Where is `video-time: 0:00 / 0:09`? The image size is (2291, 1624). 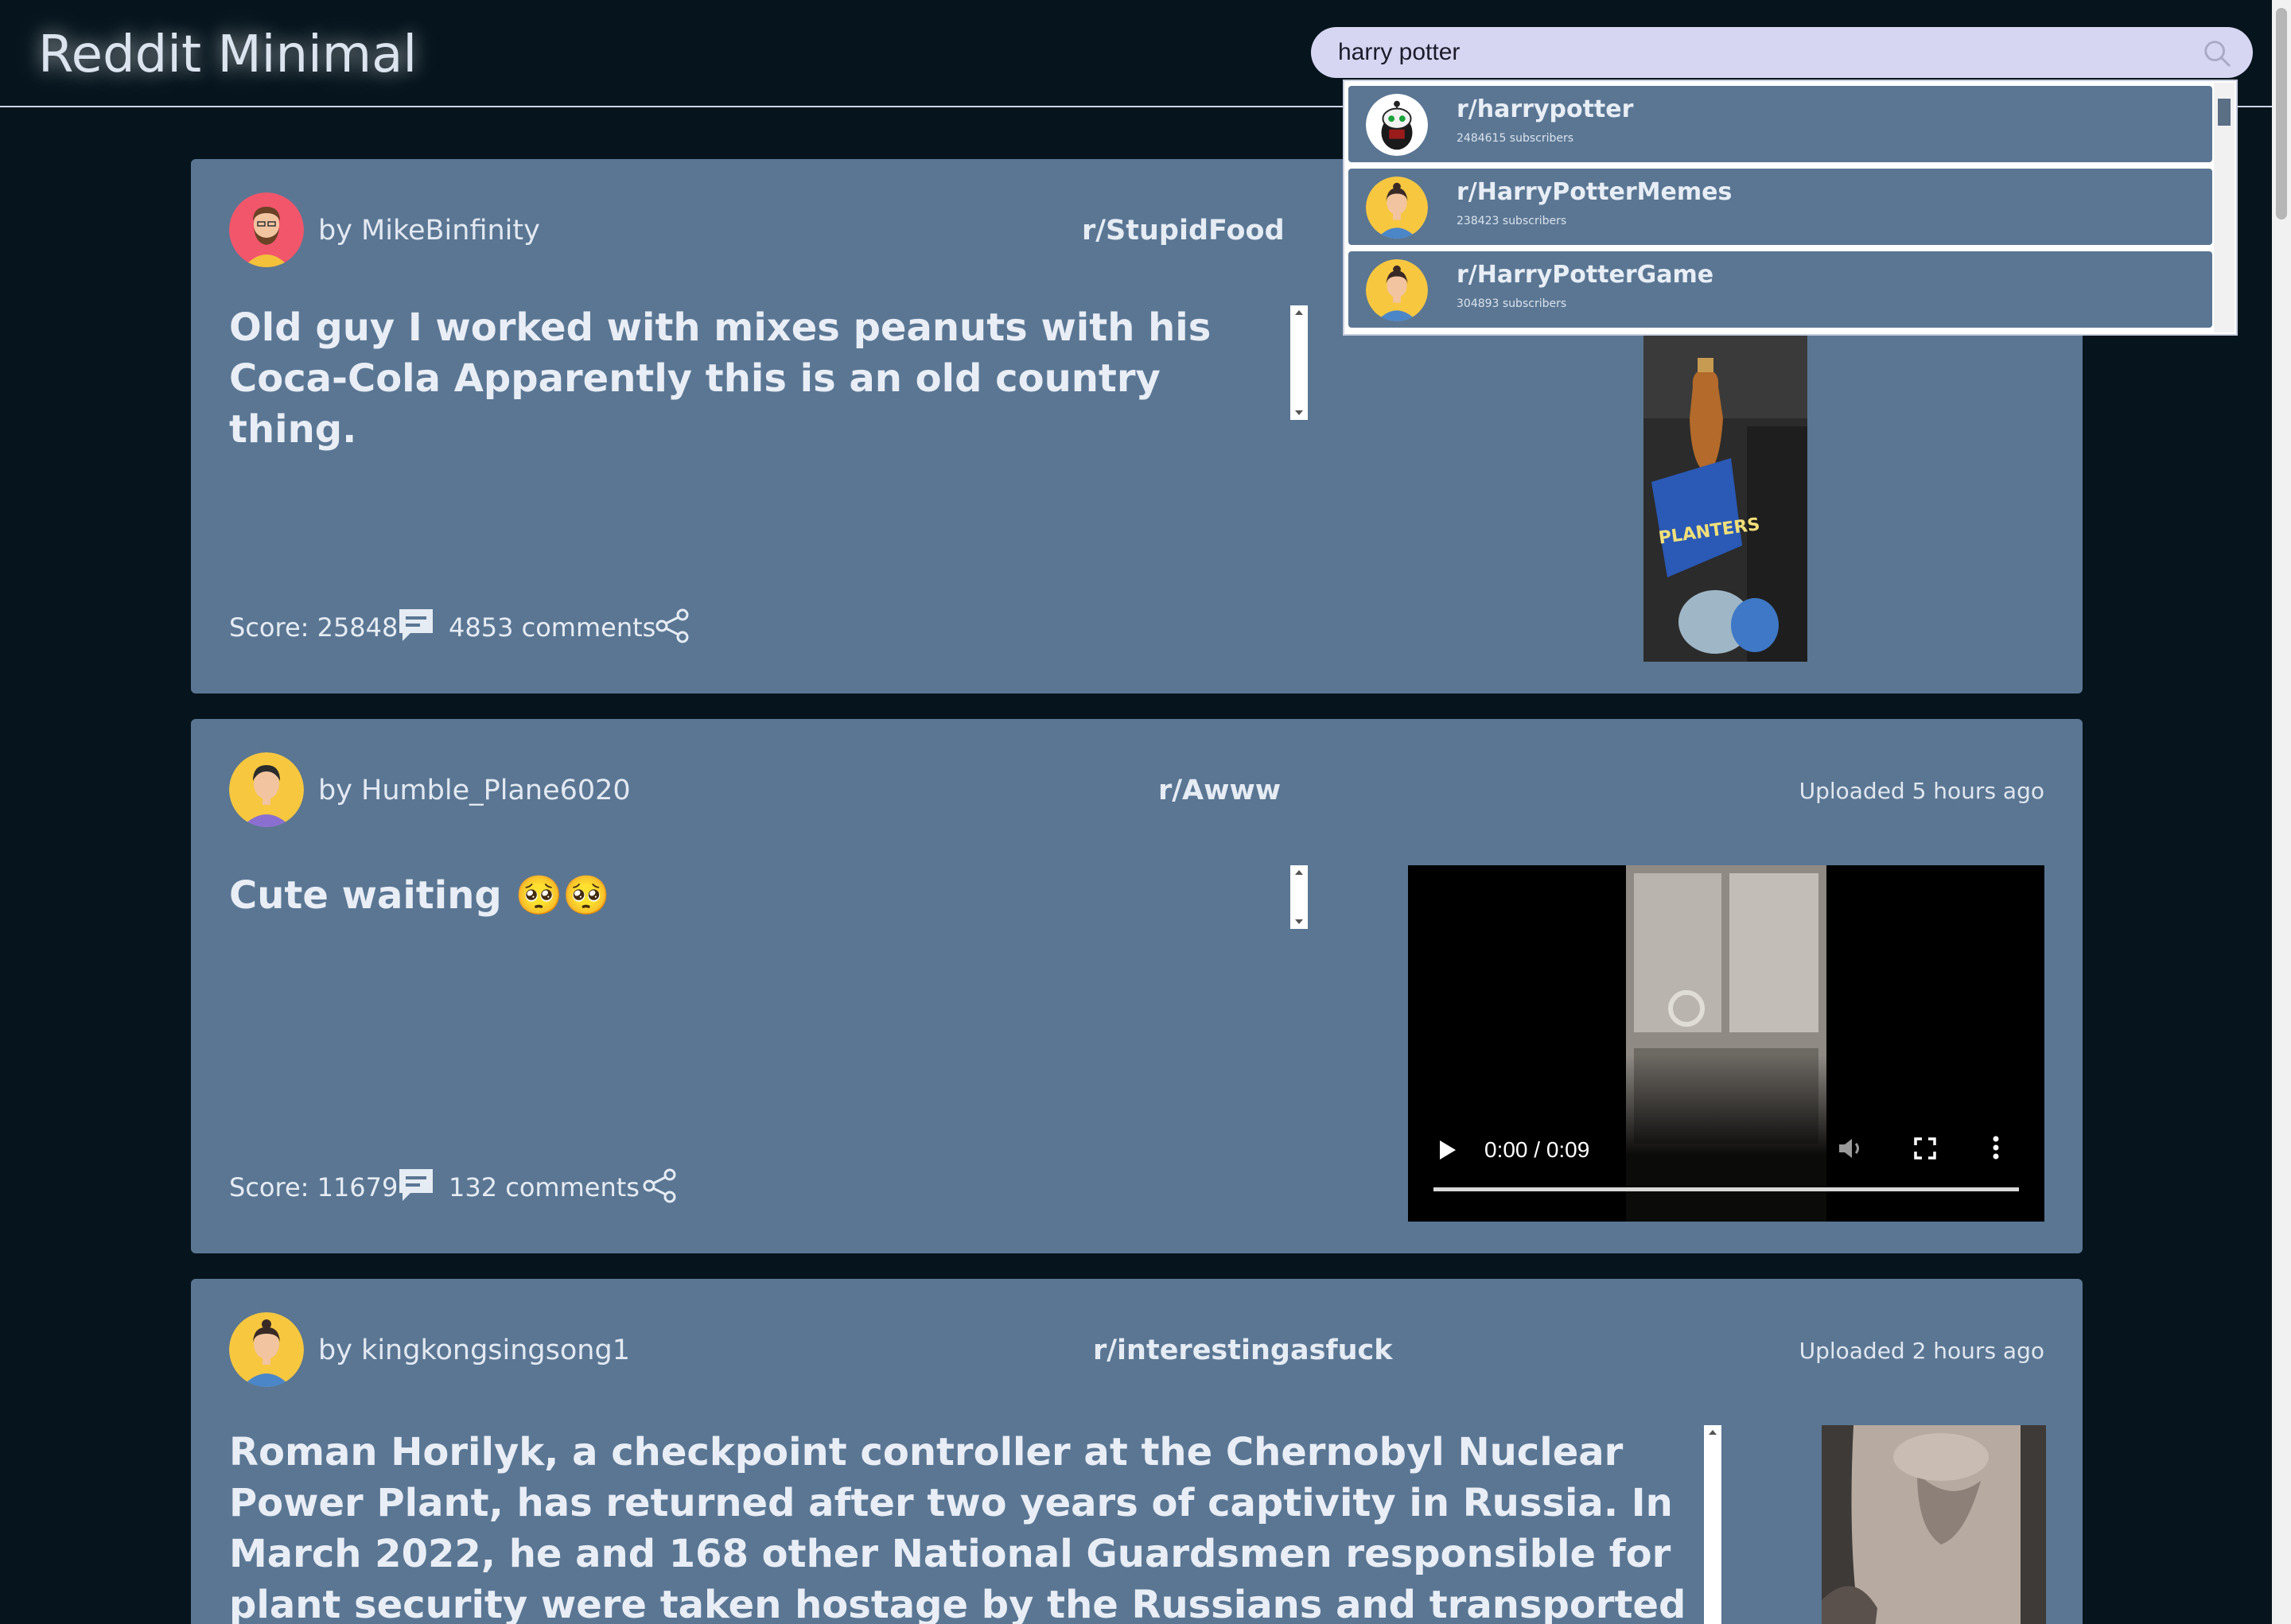
video-time: 0:00 / 0:09 is located at coordinates (1537, 1149).